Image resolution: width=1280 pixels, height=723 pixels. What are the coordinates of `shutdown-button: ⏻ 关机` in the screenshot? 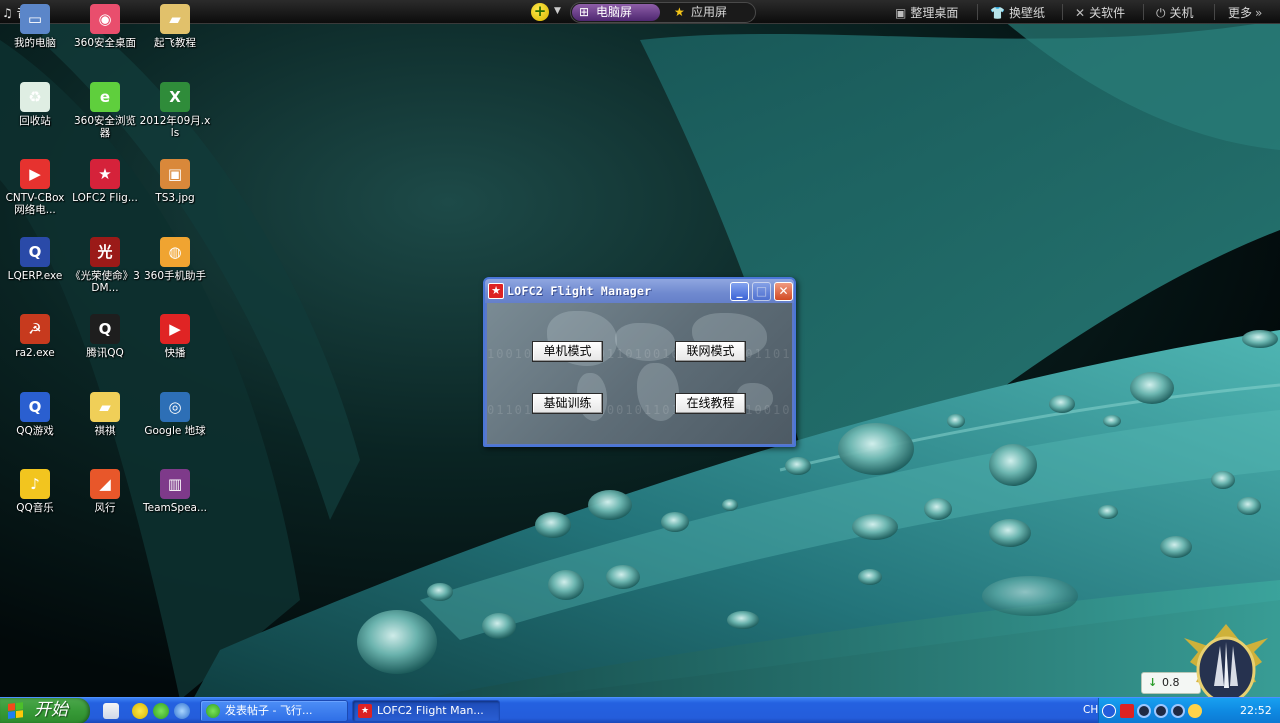 It's located at (1175, 12).